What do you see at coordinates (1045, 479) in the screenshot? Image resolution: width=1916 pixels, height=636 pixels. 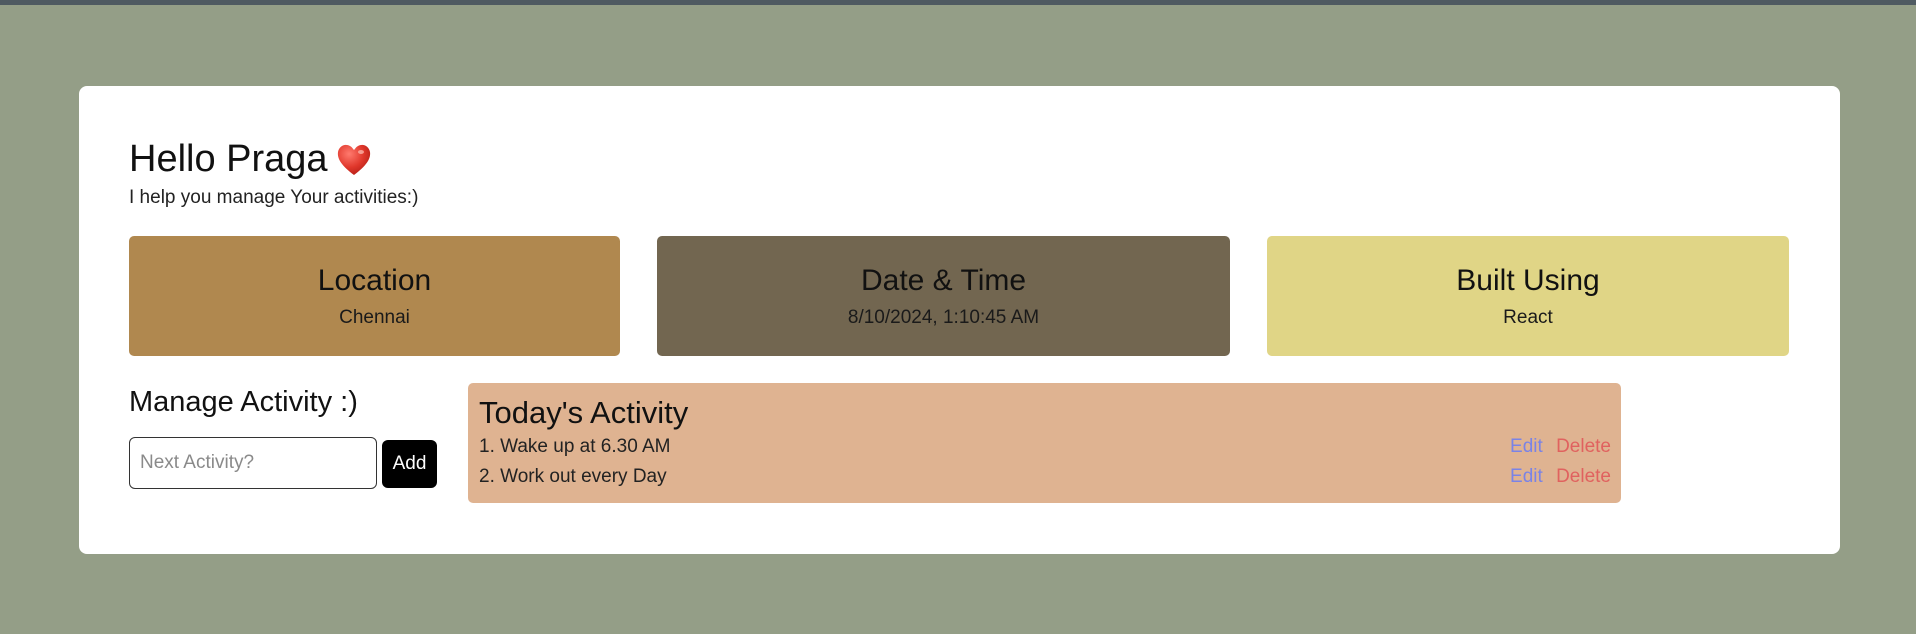 I see `list-item: 2. Work out every Day Edit Delete` at bounding box center [1045, 479].